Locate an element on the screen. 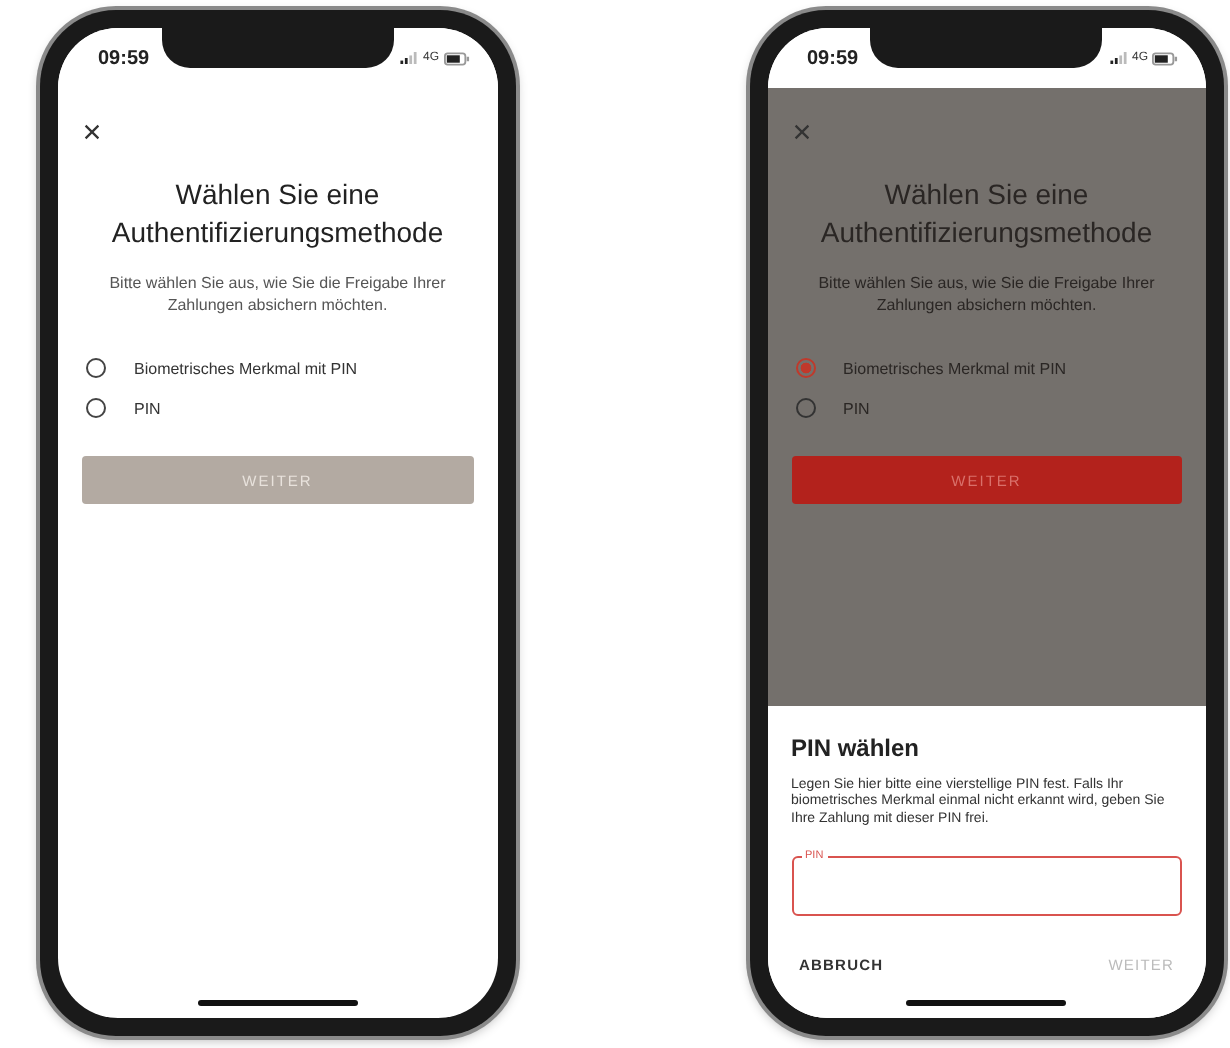  sheet-title: PIN wählen is located at coordinates (856, 747).